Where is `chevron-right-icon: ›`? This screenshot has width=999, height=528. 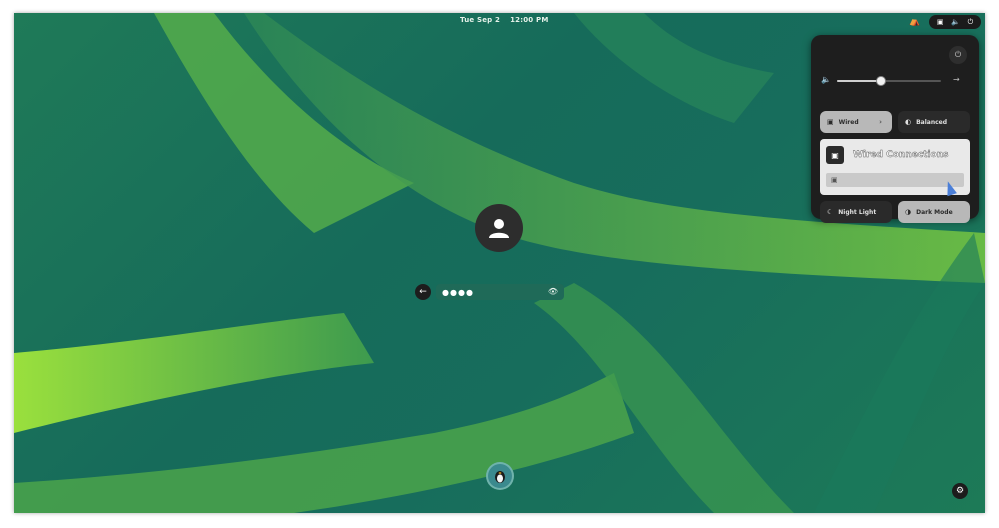
chevron-right-icon: › is located at coordinates (880, 122).